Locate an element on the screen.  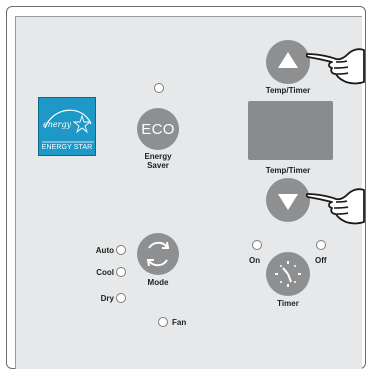
timer-button is located at coordinates (288, 274).